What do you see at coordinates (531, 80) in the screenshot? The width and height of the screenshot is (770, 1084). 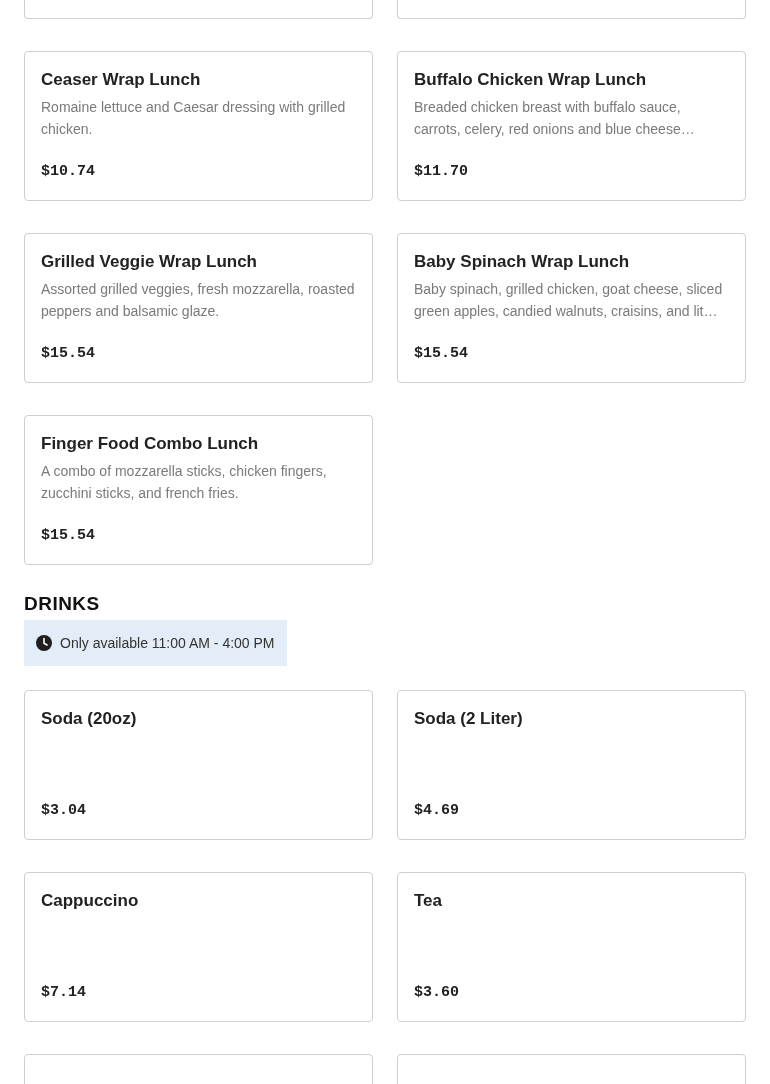 I see `item-name: Buffalo Chicken Wrap Lunch` at bounding box center [531, 80].